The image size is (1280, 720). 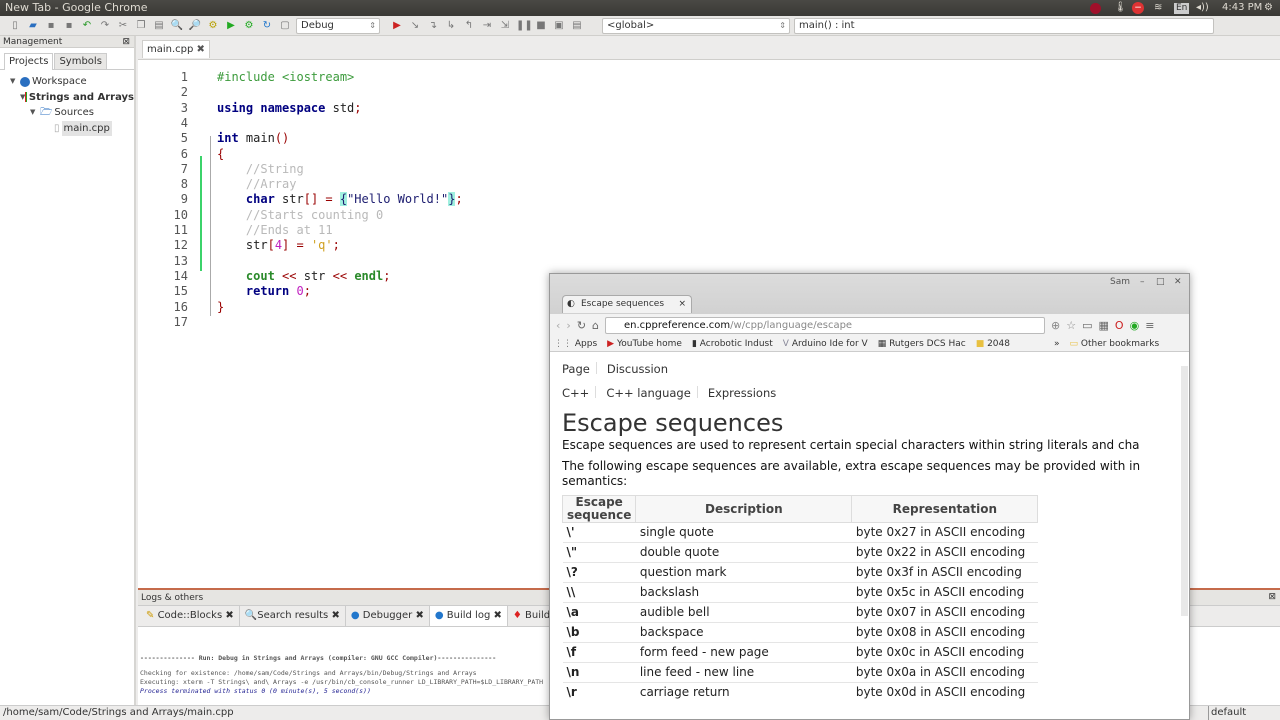 I want to click on bookmark-apps: ⋮⋮ Apps, so click(x=575, y=343).